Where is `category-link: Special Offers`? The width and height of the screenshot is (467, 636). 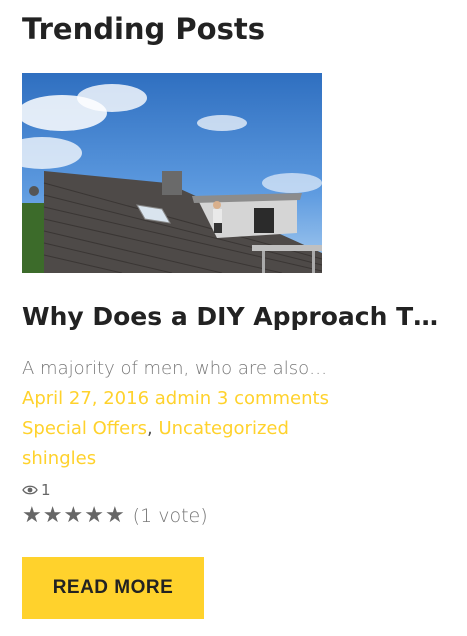 category-link: Special Offers is located at coordinates (84, 428).